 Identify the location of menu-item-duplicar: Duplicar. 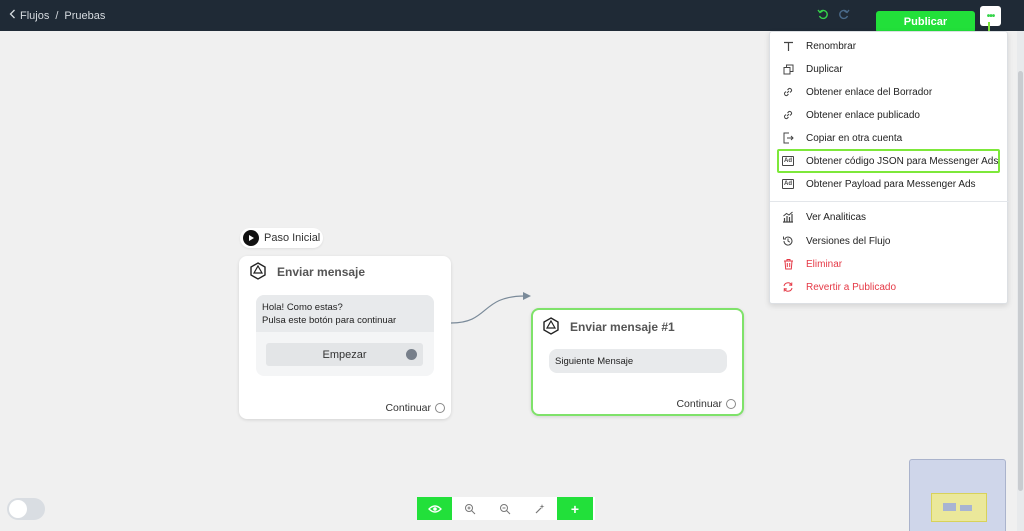
(811, 69).